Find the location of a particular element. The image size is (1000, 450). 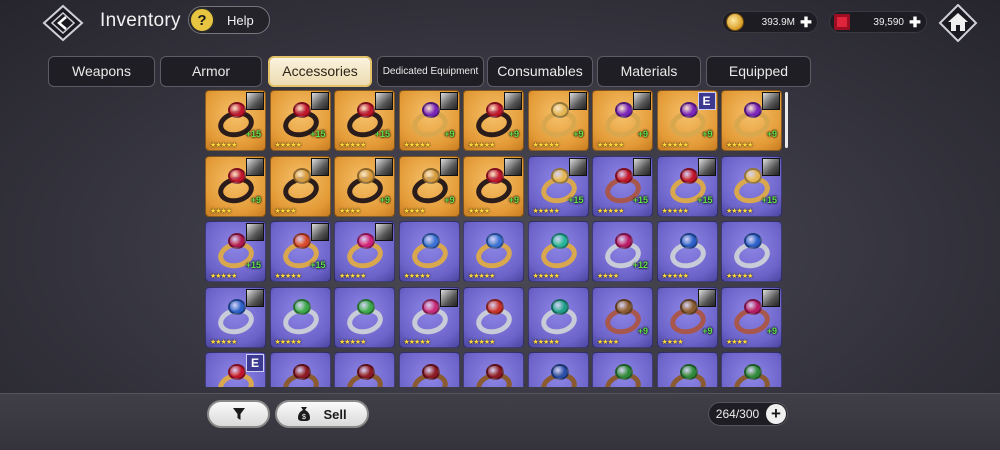

expand-capacity-icon: + is located at coordinates (776, 414).